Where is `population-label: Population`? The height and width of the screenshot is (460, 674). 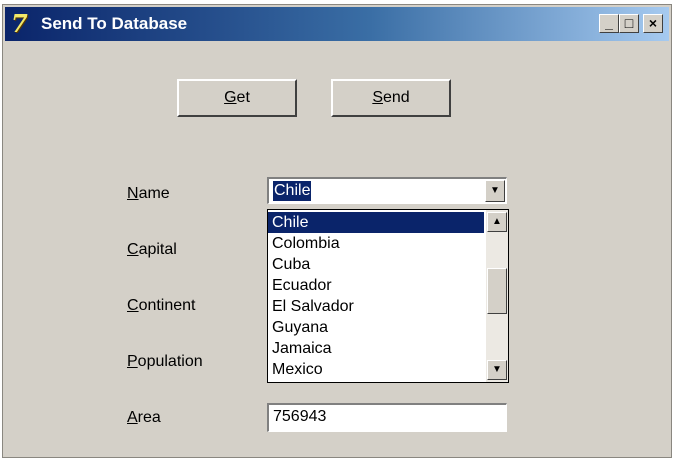
population-label: Population is located at coordinates (165, 362).